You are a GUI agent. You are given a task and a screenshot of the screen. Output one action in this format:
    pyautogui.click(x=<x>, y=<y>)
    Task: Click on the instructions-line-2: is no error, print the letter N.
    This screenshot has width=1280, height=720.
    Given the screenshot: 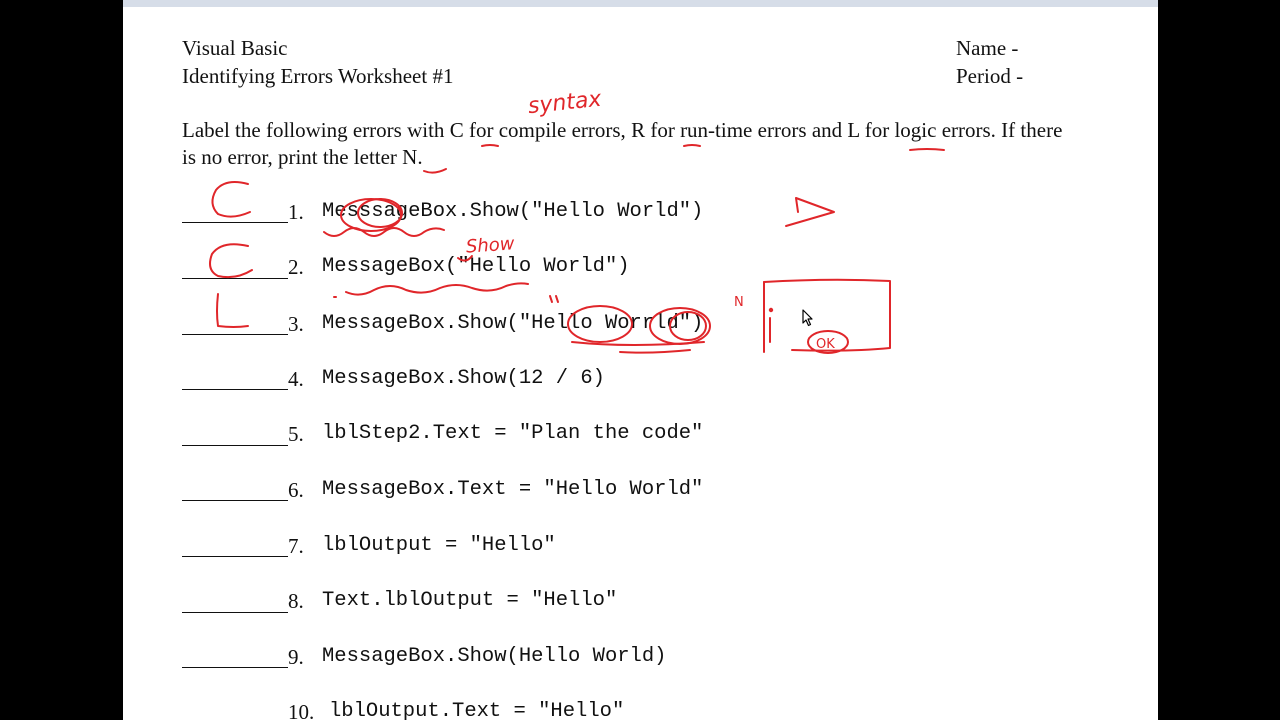 What is the action you would take?
    pyautogui.click(x=302, y=157)
    